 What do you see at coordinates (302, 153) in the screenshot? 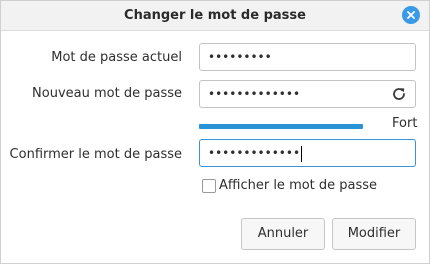
I see `text-caret` at bounding box center [302, 153].